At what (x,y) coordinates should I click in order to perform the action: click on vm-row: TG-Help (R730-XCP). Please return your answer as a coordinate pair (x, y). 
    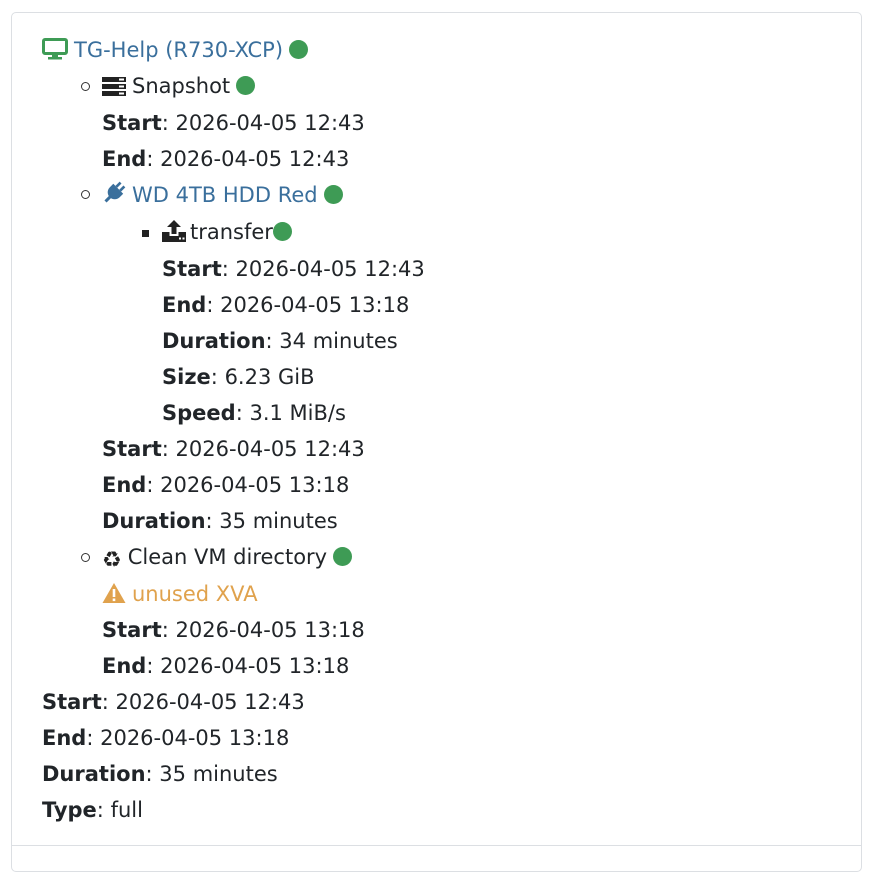
    Looking at the image, I should click on (175, 51).